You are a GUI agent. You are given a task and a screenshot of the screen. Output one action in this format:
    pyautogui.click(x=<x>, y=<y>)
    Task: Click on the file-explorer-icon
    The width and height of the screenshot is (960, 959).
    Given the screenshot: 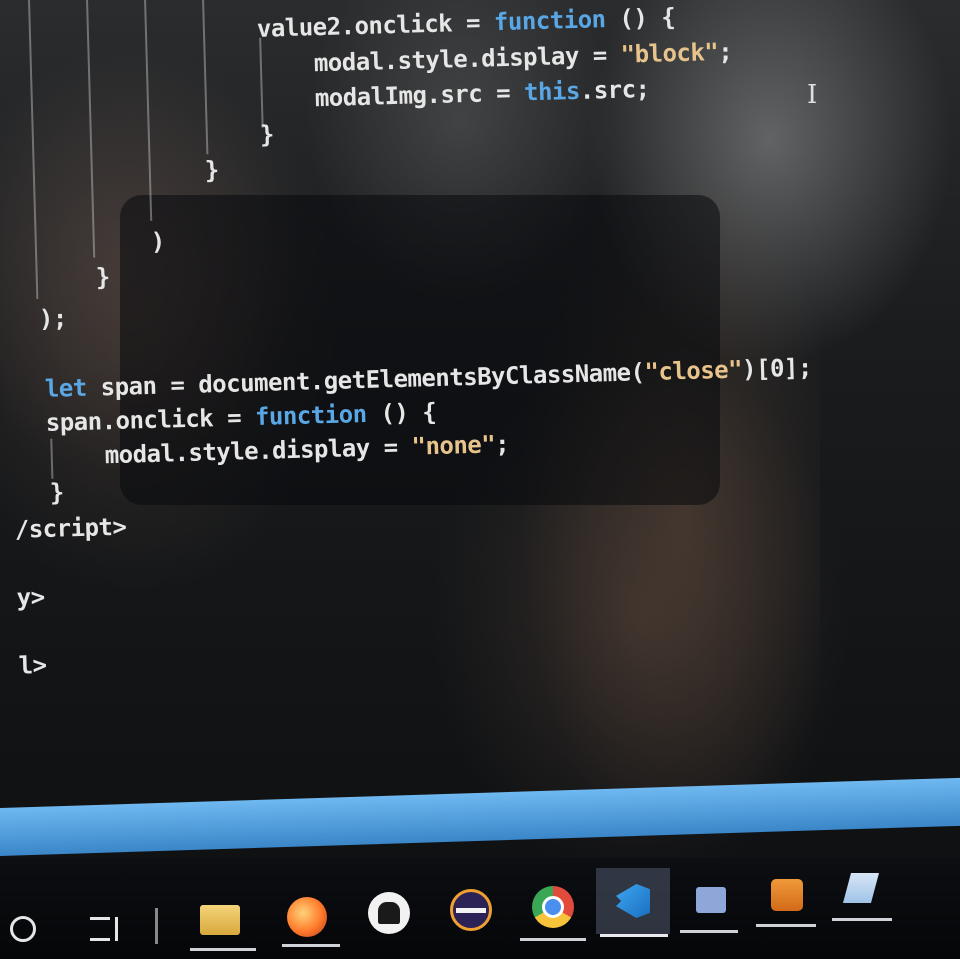 What is the action you would take?
    pyautogui.click(x=220, y=920)
    